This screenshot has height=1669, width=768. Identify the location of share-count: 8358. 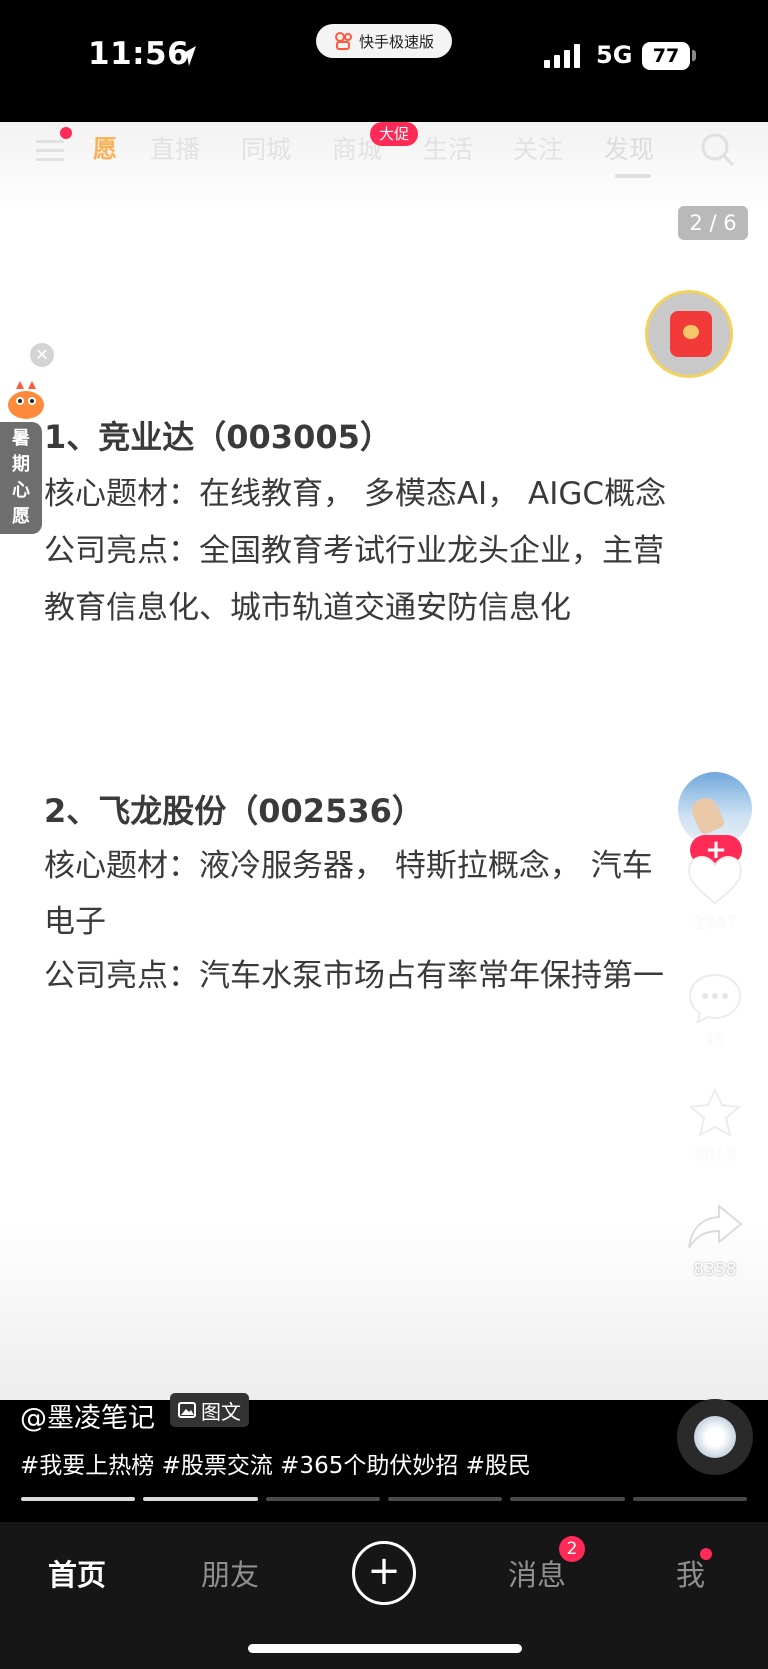
(715, 1270).